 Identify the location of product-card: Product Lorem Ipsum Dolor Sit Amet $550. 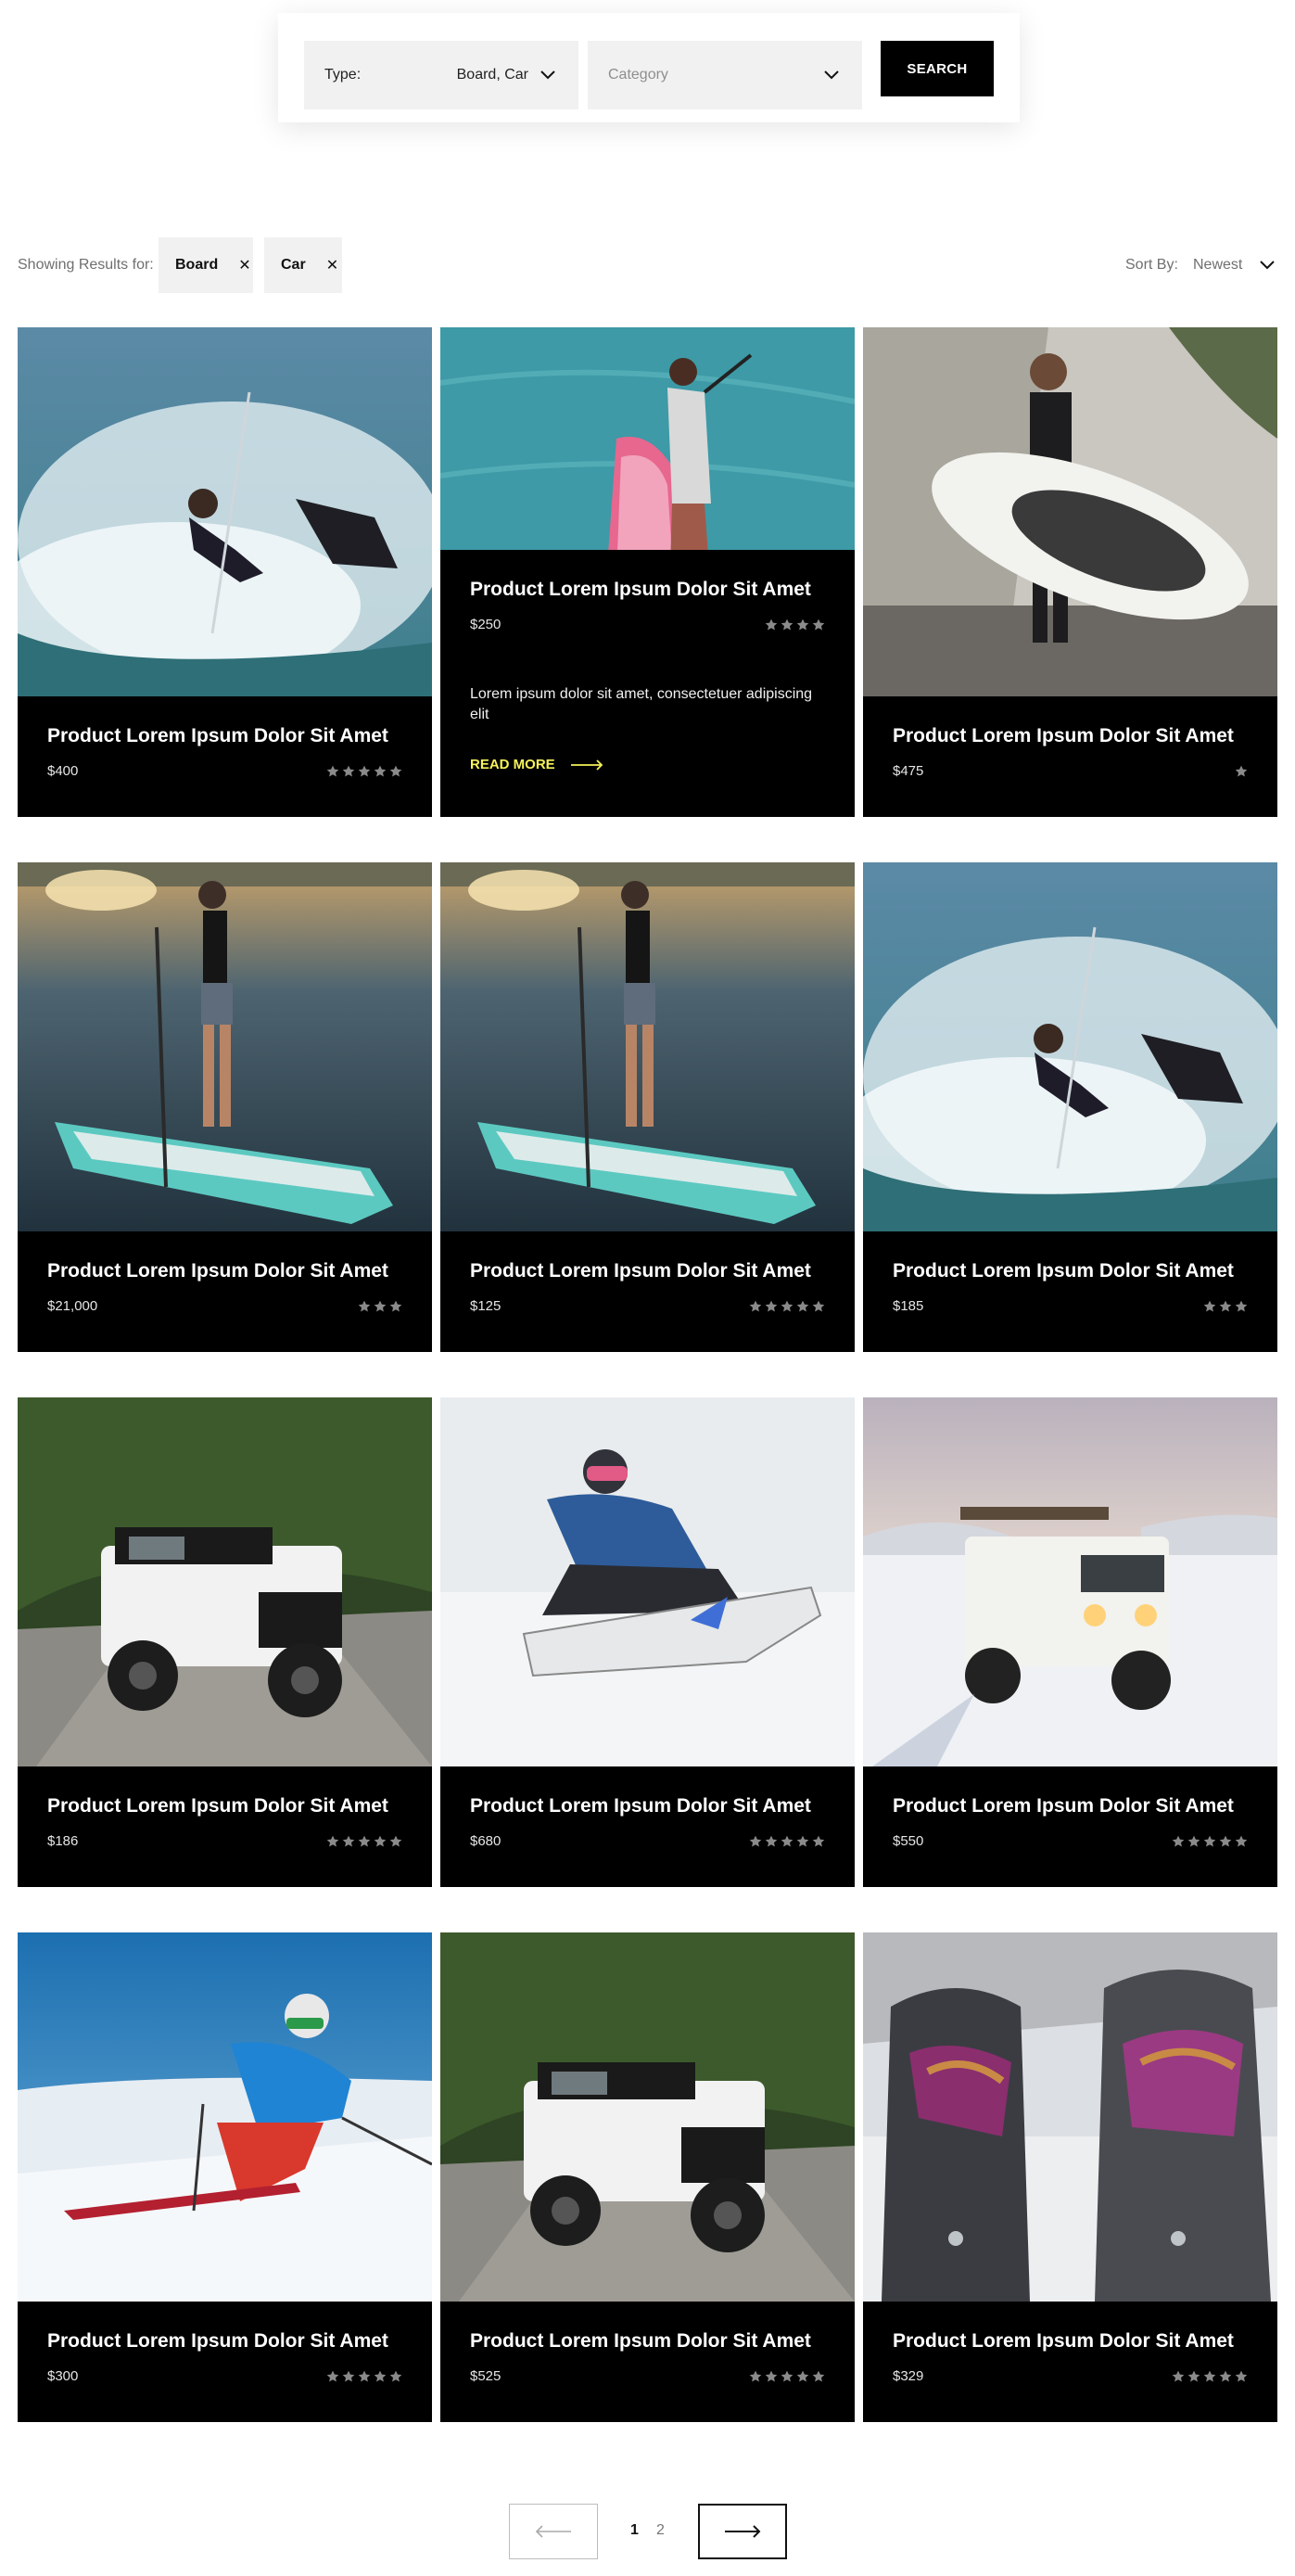
(1070, 1642).